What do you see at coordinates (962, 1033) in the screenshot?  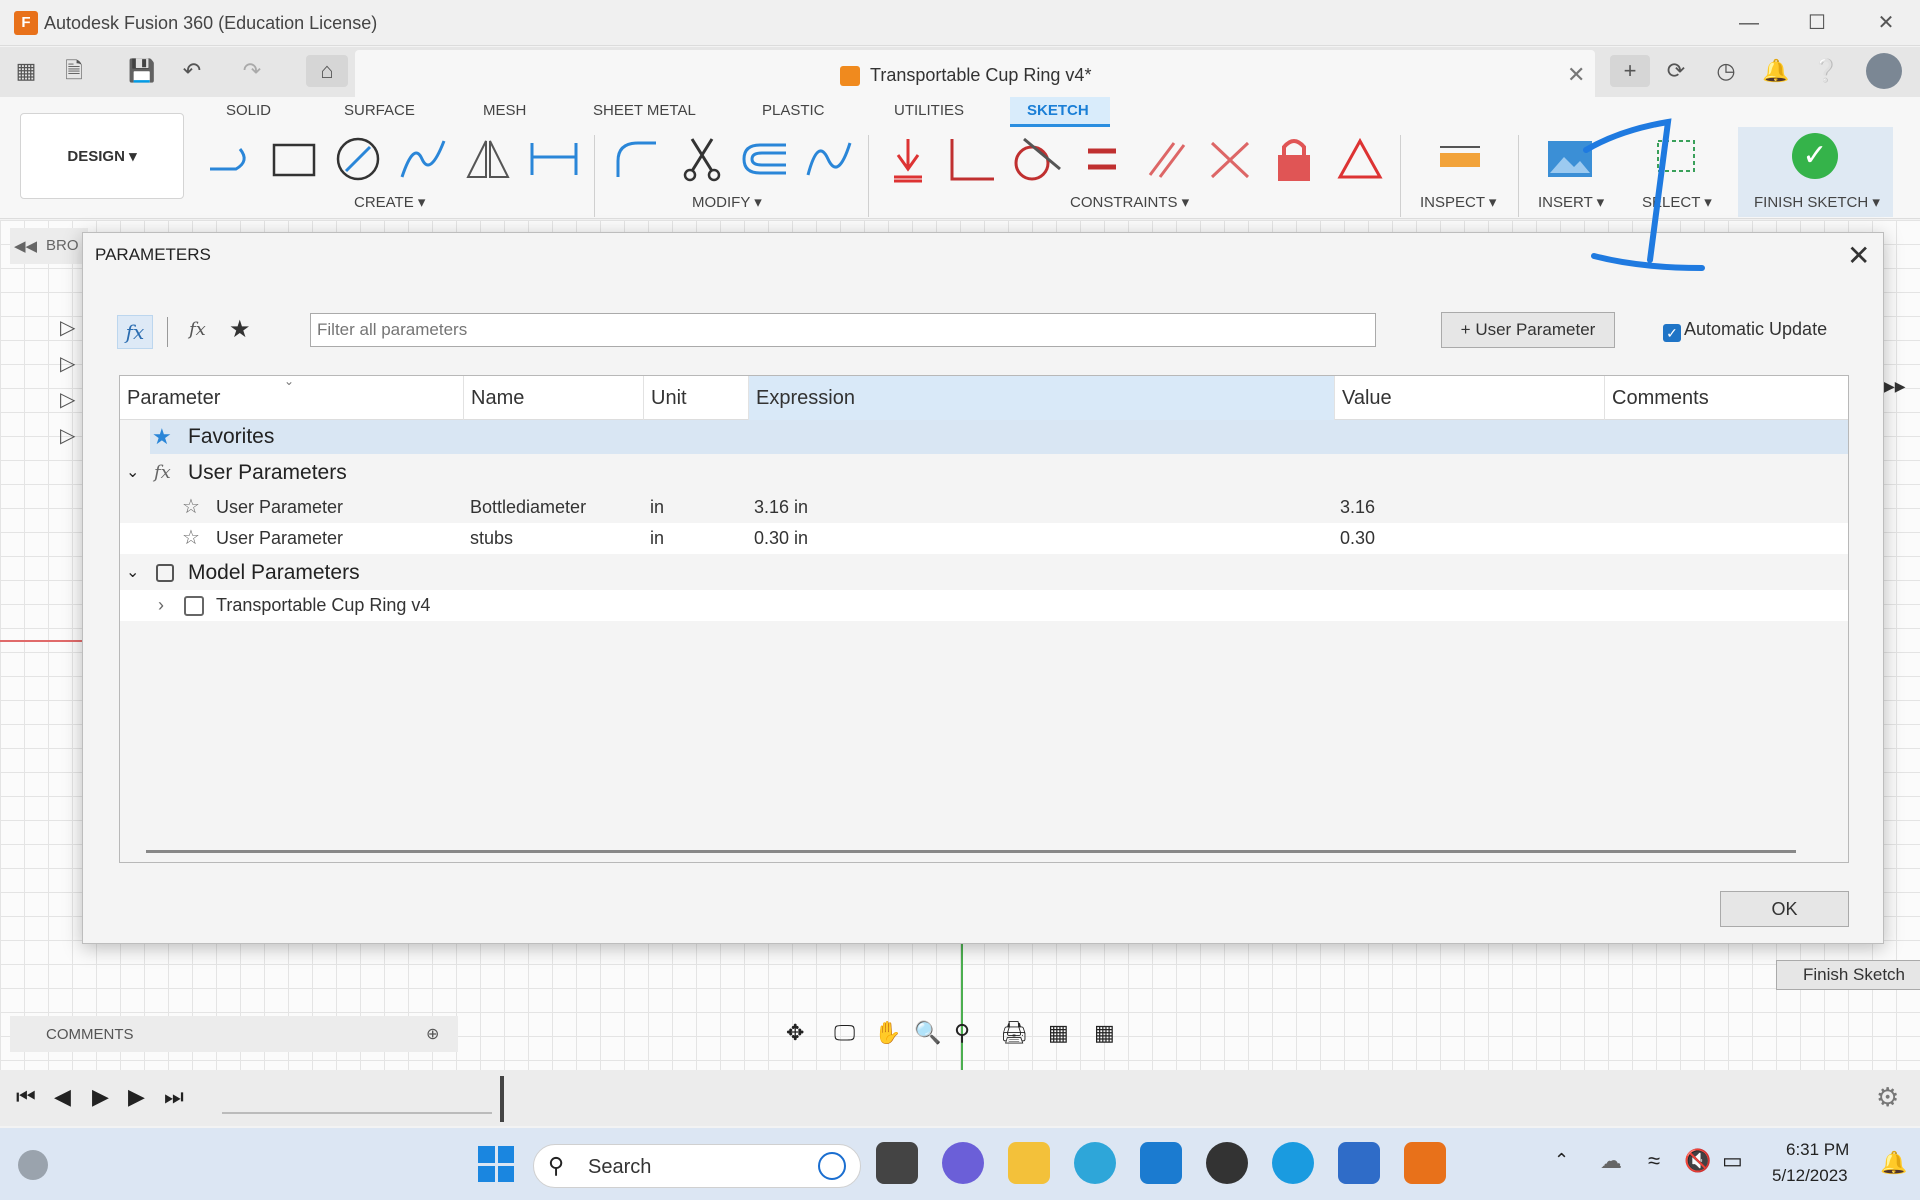 I see `fit-icon: ⚲` at bounding box center [962, 1033].